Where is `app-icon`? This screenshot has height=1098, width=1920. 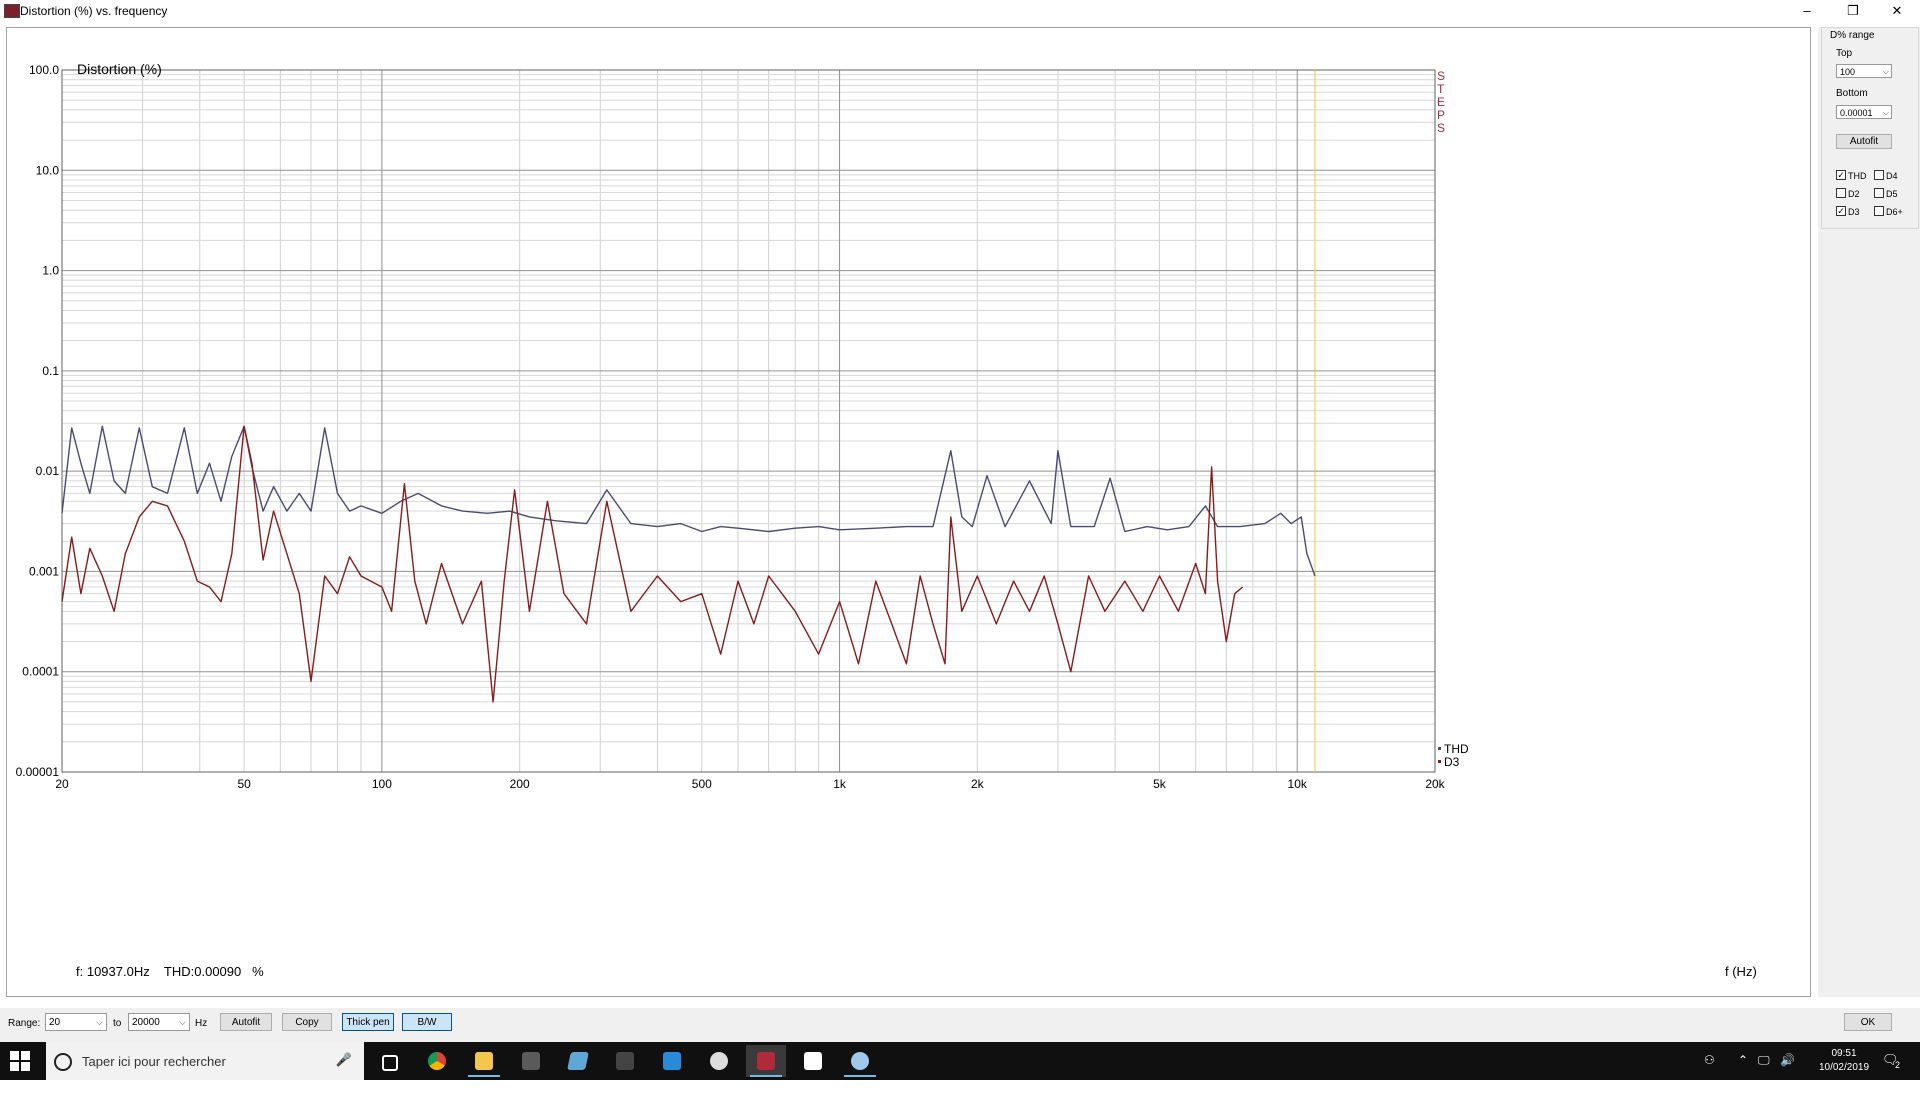 app-icon is located at coordinates (12, 11).